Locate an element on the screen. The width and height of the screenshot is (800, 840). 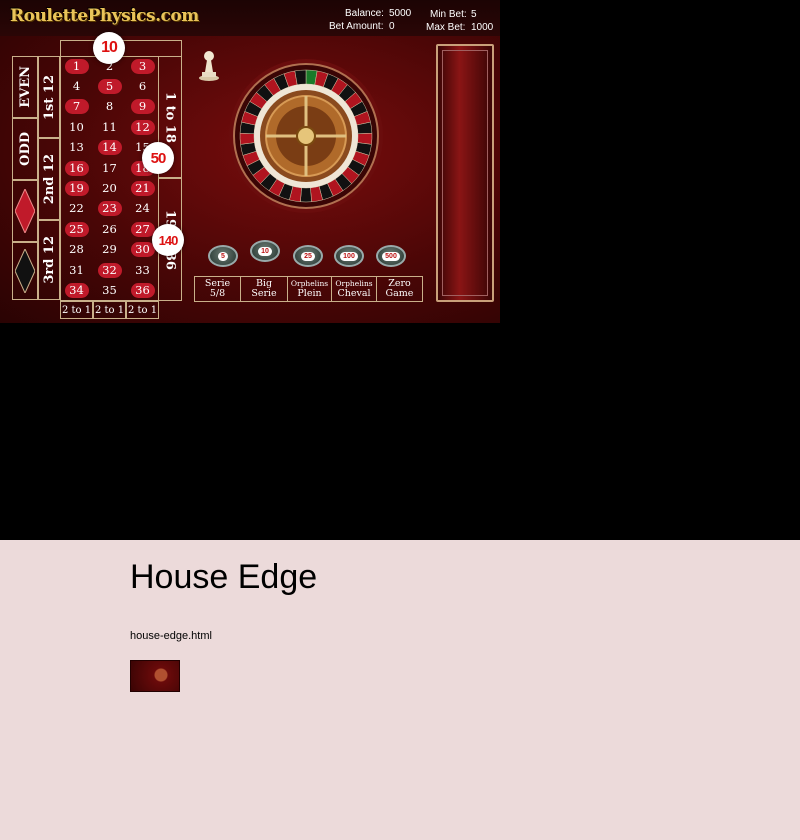
number-cell-9: 9 is located at coordinates (142, 107).